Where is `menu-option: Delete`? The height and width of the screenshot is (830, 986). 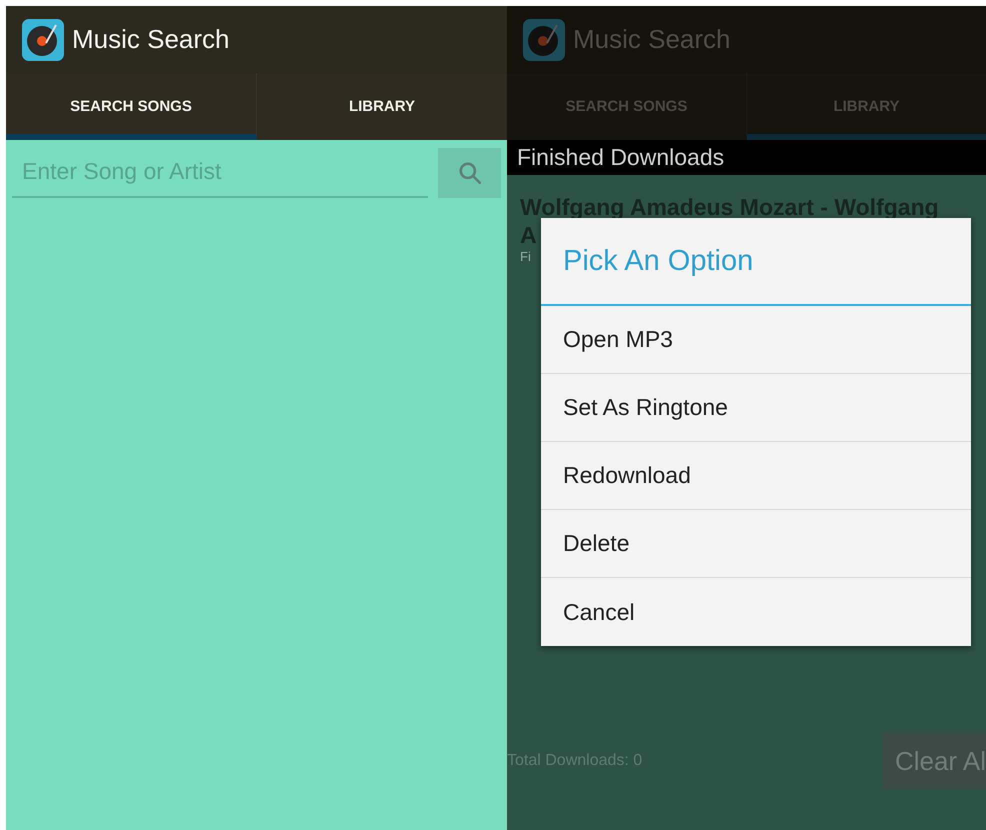 menu-option: Delete is located at coordinates (756, 544).